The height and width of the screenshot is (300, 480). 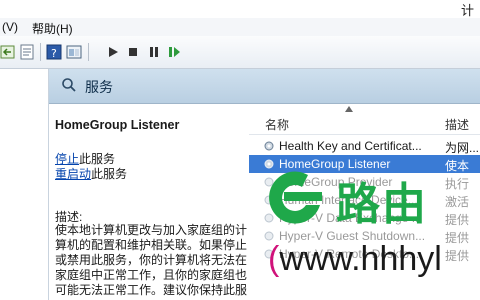 What do you see at coordinates (240, 9) in the screenshot?
I see `window-titlebar: 计` at bounding box center [240, 9].